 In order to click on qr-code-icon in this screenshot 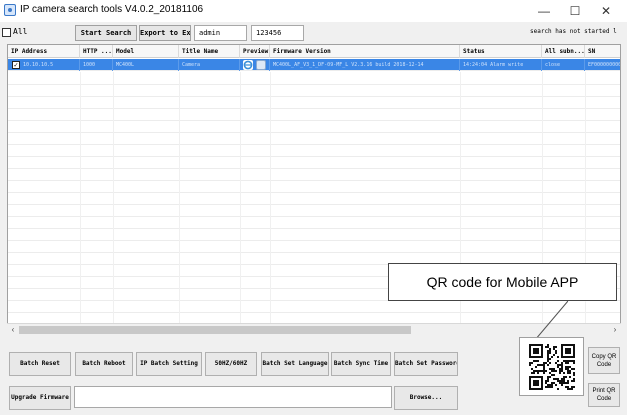, I will do `click(552, 367)`.